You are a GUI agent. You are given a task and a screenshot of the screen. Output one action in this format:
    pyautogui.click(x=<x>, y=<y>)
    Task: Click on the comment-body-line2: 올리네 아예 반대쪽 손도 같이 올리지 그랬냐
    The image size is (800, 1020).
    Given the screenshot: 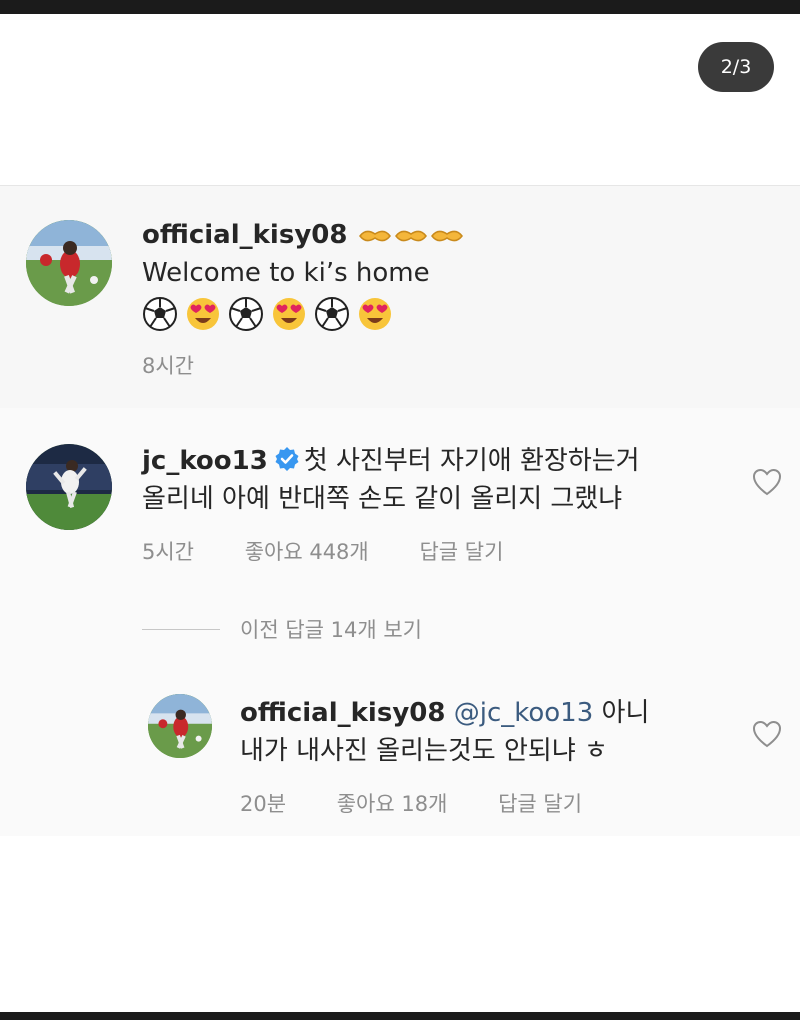 What is the action you would take?
    pyautogui.click(x=382, y=499)
    